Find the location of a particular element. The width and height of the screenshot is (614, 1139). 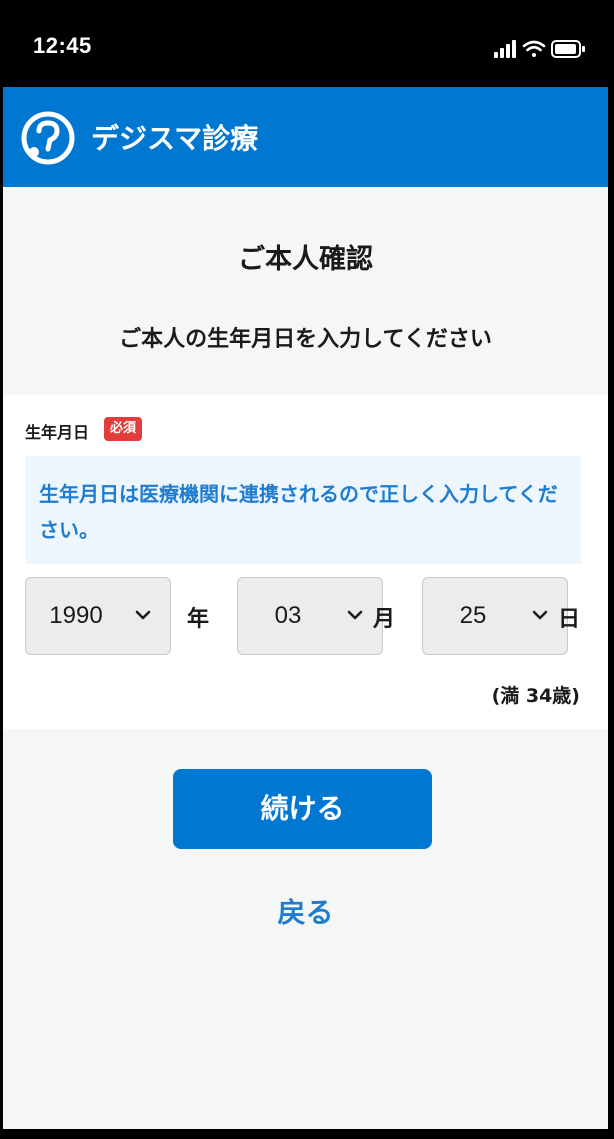

continue-button: 続ける is located at coordinates (302, 809).